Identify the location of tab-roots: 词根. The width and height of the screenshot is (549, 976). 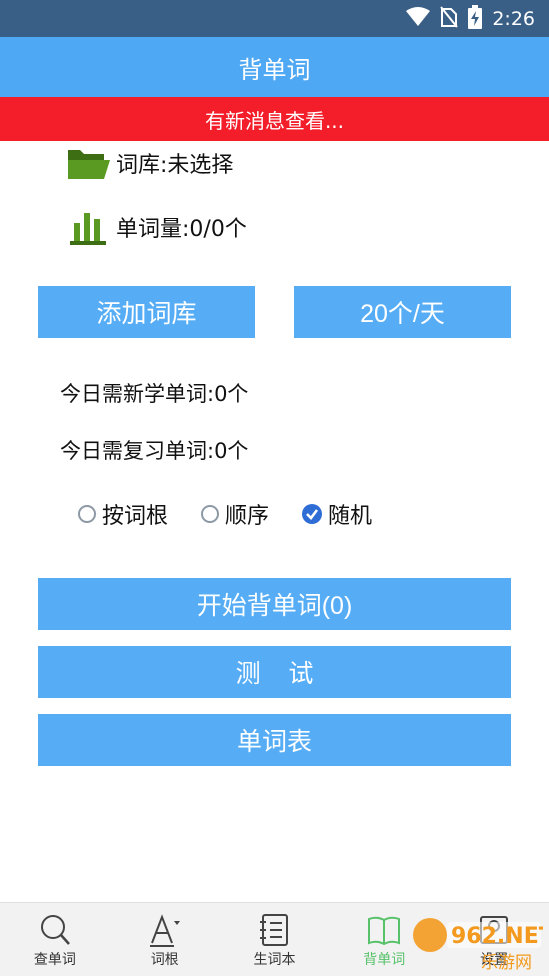
(165, 939).